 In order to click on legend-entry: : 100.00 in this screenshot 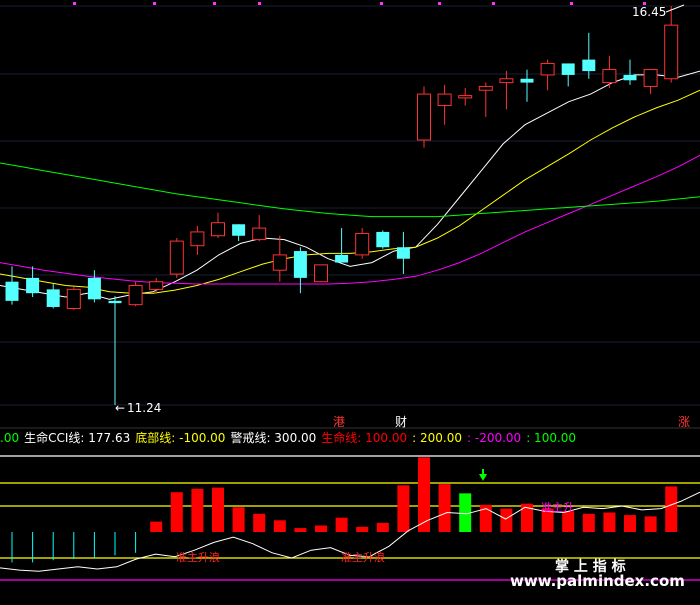, I will do `click(551, 438)`.